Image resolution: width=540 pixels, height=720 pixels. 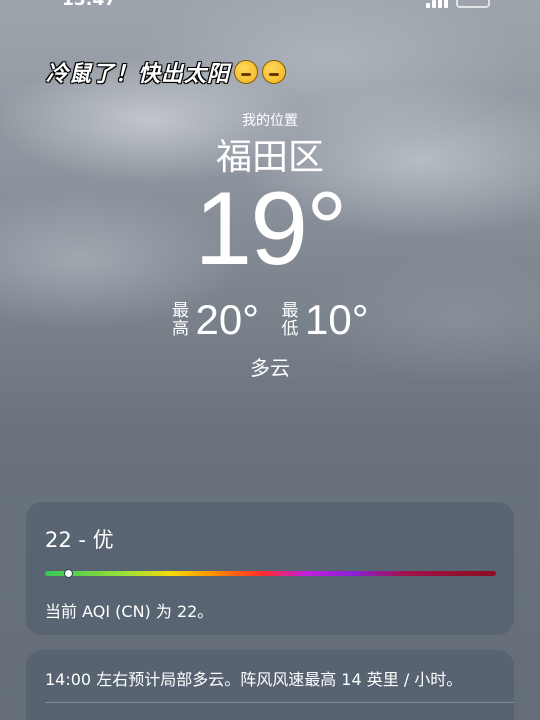 What do you see at coordinates (129, 611) in the screenshot?
I see `aqi-description: 当前 AQI (CN) 为 22。` at bounding box center [129, 611].